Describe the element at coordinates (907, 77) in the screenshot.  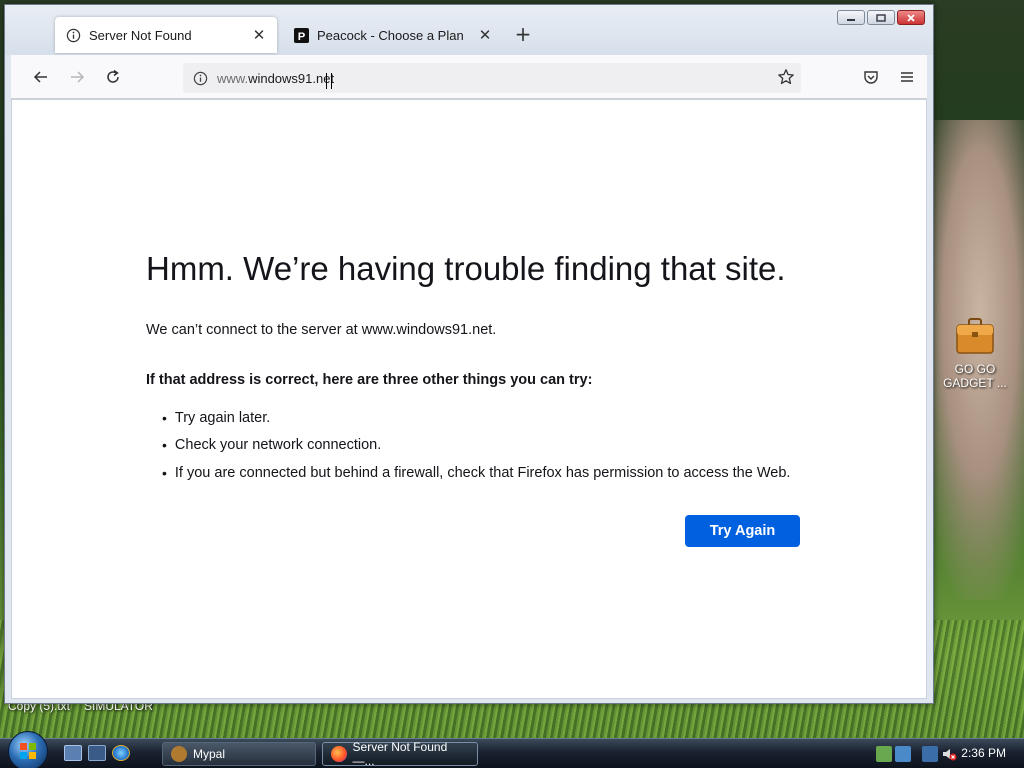
I see `hamburger-menu-icon` at that location.